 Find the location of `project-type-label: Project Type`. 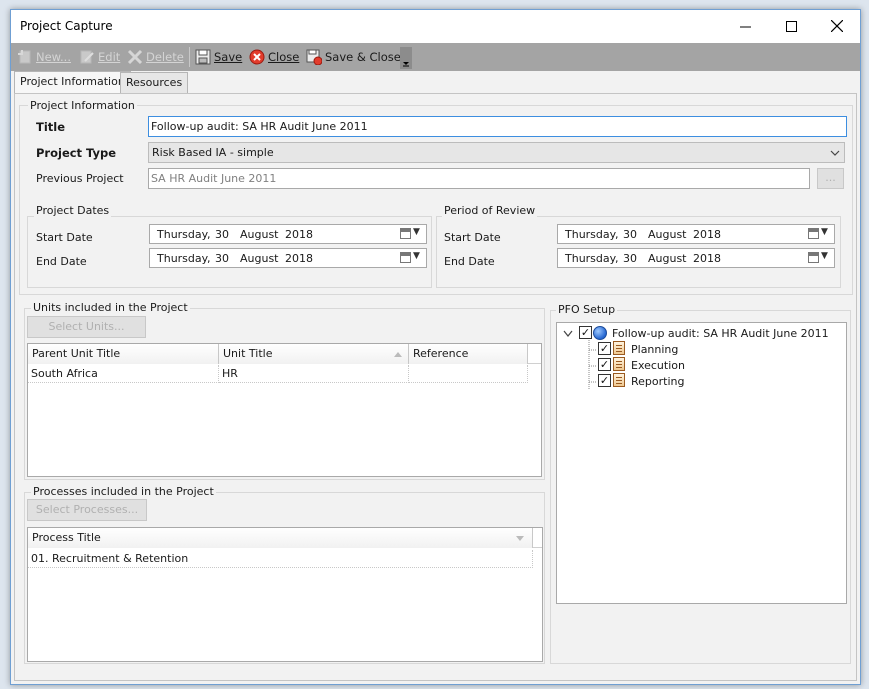

project-type-label: Project Type is located at coordinates (76, 153).